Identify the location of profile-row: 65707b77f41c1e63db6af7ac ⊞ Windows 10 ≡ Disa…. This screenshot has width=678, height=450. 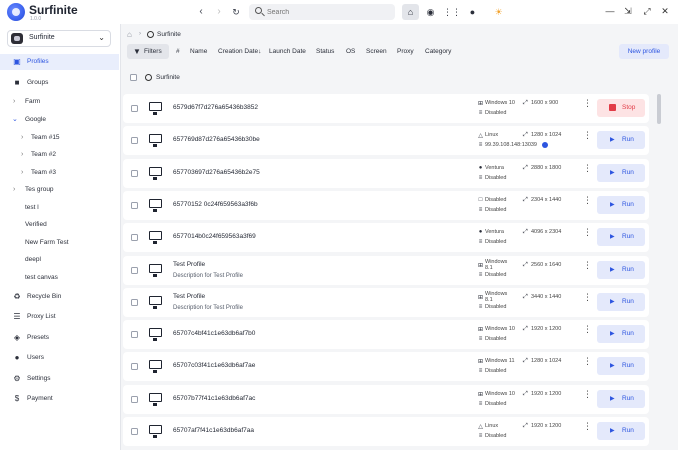
(386, 399).